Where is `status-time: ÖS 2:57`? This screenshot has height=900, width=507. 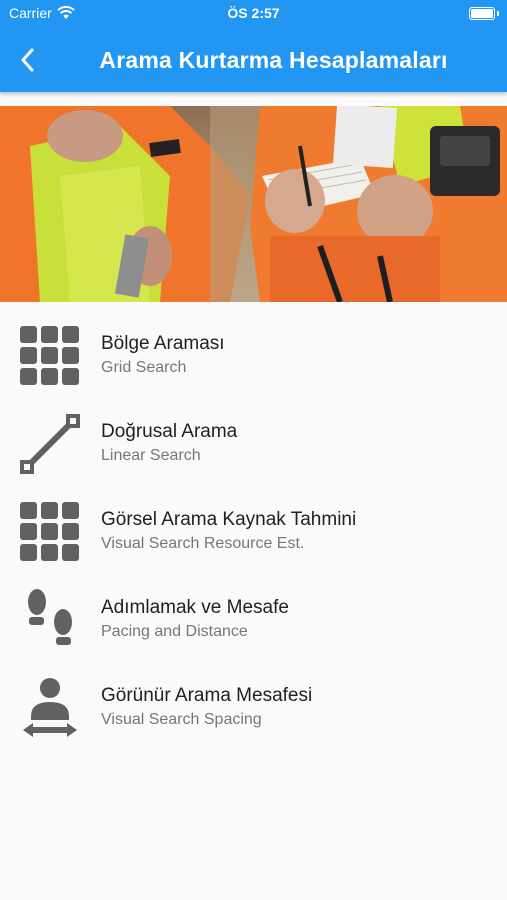
status-time: ÖS 2:57 is located at coordinates (253, 13).